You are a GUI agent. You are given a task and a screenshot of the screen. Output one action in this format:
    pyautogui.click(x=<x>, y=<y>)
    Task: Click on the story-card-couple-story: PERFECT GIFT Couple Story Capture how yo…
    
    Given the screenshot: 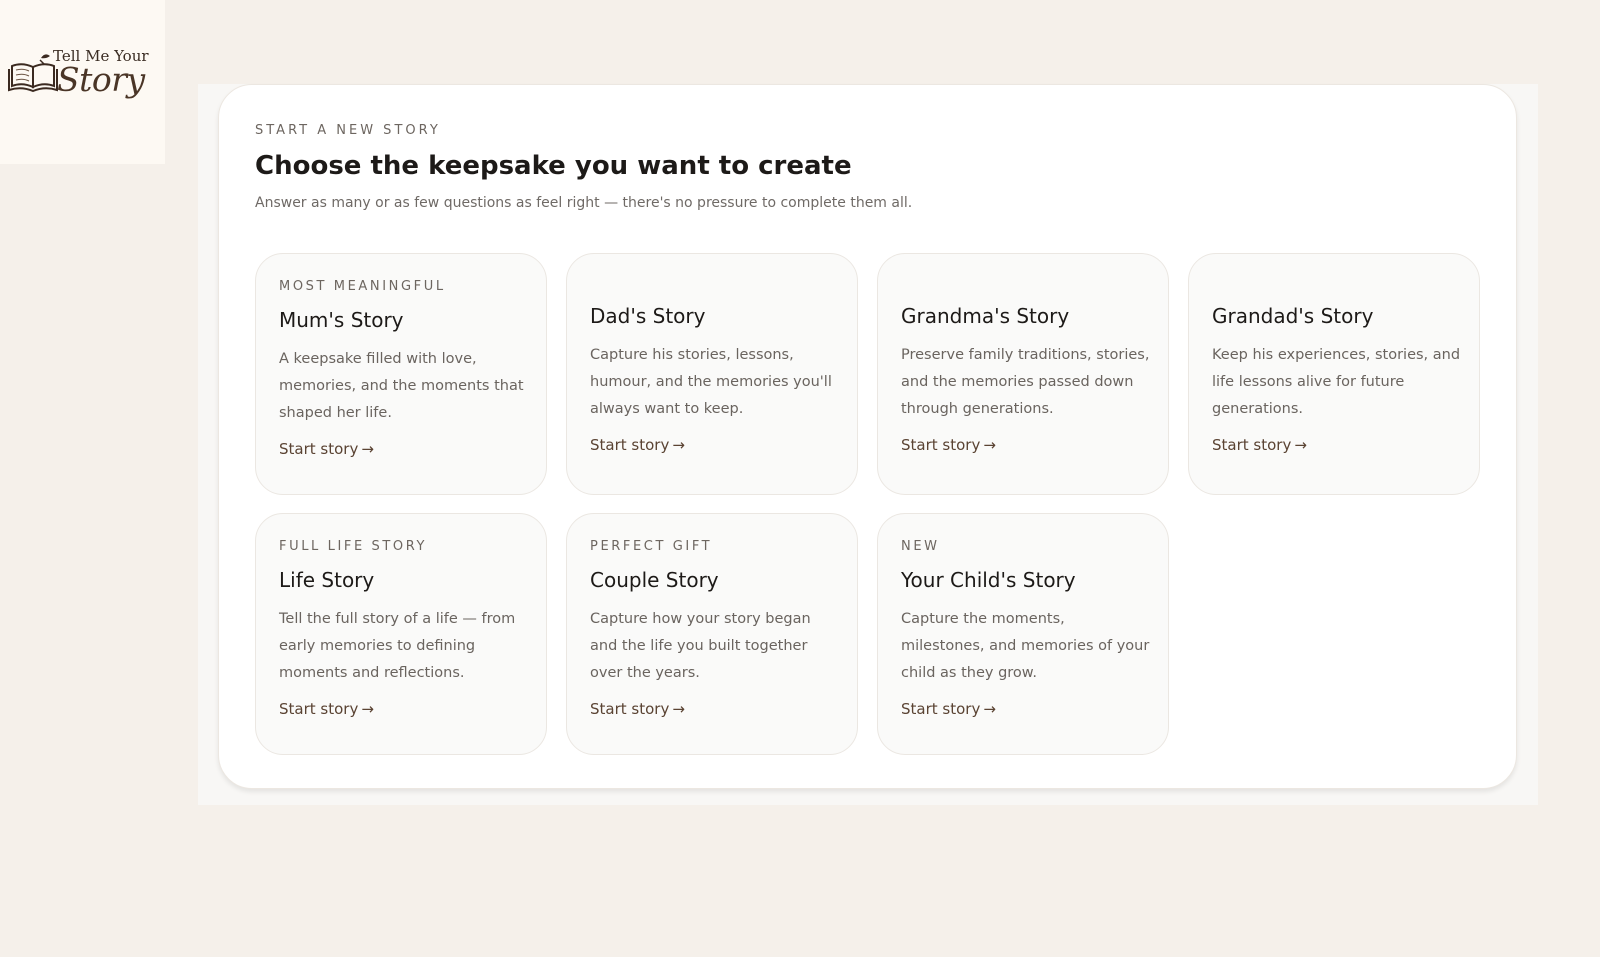 What is the action you would take?
    pyautogui.click(x=712, y=634)
    